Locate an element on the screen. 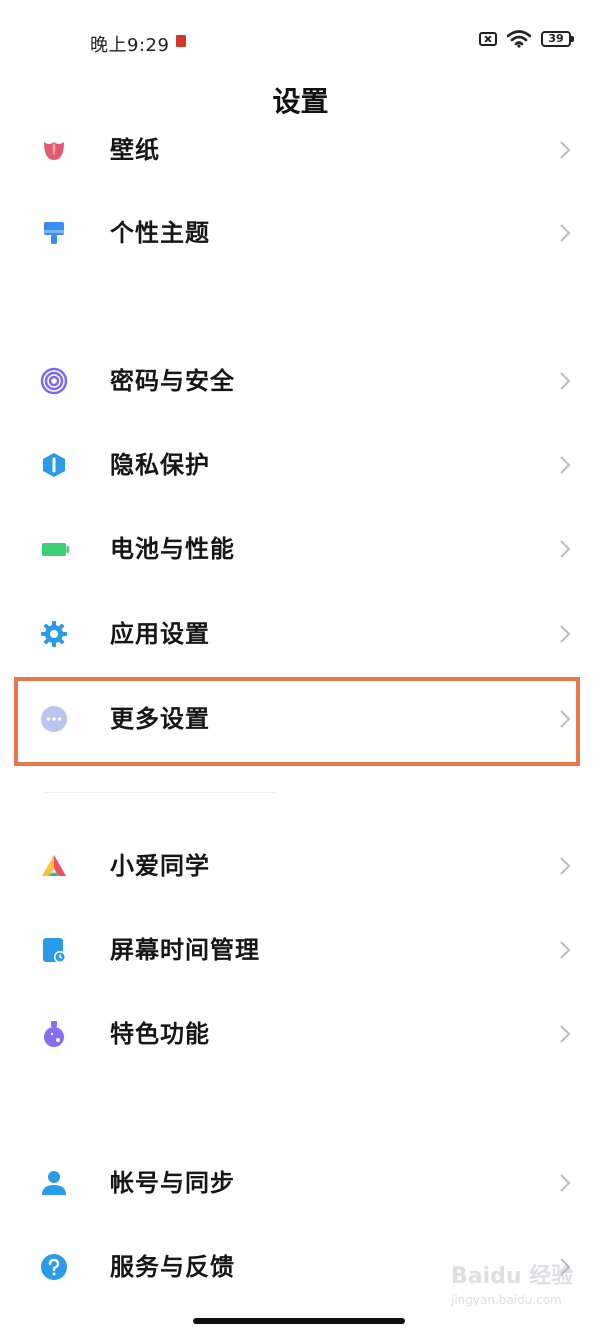 The height and width of the screenshot is (1333, 601). baidu-watermark: Baidu 经验 jingyan.baidu.com is located at coordinates (521, 1288).